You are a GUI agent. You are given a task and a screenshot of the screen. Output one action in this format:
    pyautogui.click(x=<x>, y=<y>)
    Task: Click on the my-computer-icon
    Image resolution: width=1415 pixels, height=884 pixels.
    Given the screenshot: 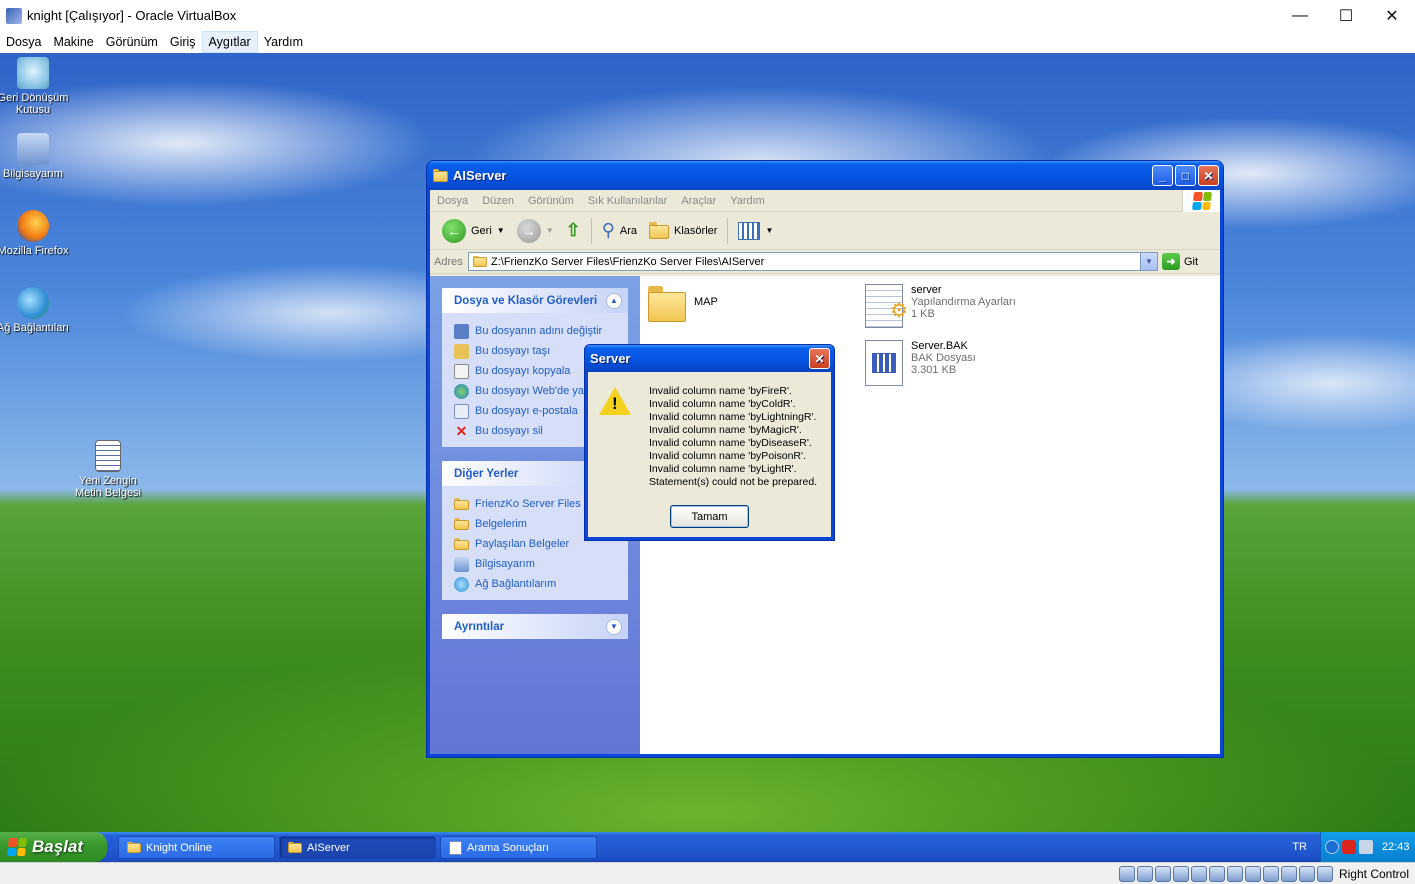 What is the action you would take?
    pyautogui.click(x=461, y=564)
    